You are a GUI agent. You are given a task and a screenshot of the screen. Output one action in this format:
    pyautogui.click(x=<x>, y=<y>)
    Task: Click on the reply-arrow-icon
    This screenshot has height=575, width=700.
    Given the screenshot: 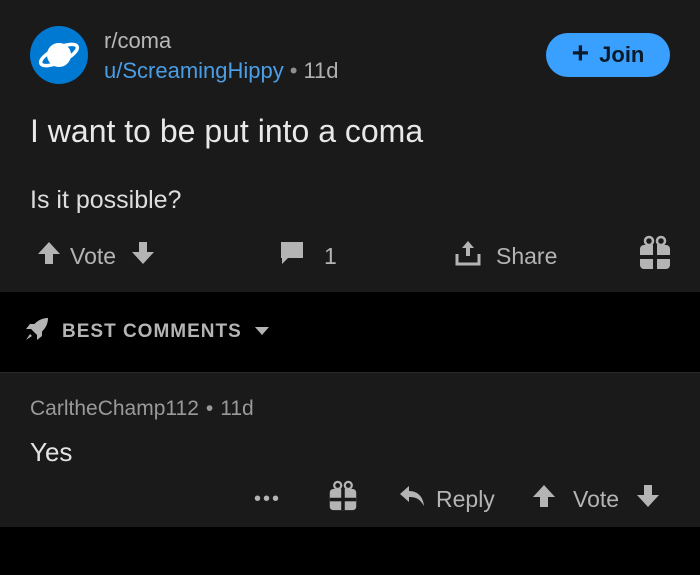 What is the action you would take?
    pyautogui.click(x=412, y=499)
    